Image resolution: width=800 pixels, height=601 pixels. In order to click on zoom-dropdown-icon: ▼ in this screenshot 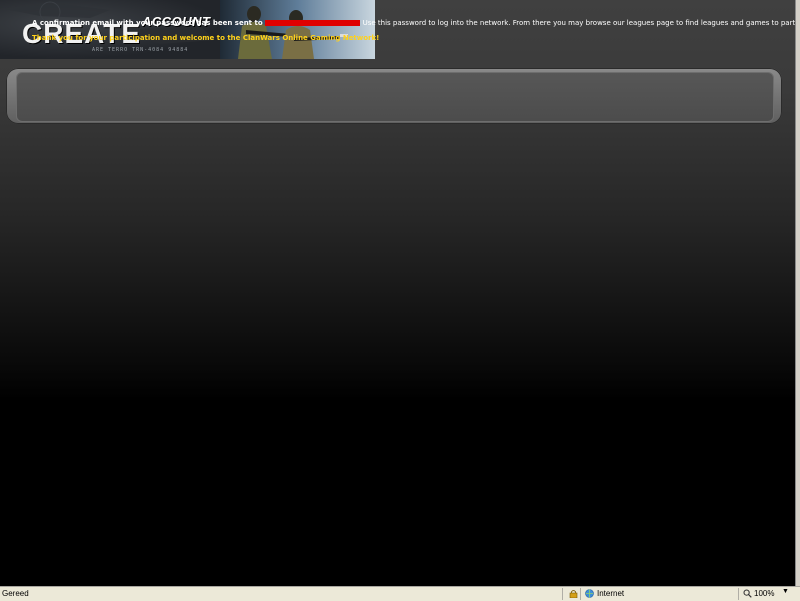, I will do `click(785, 591)`.